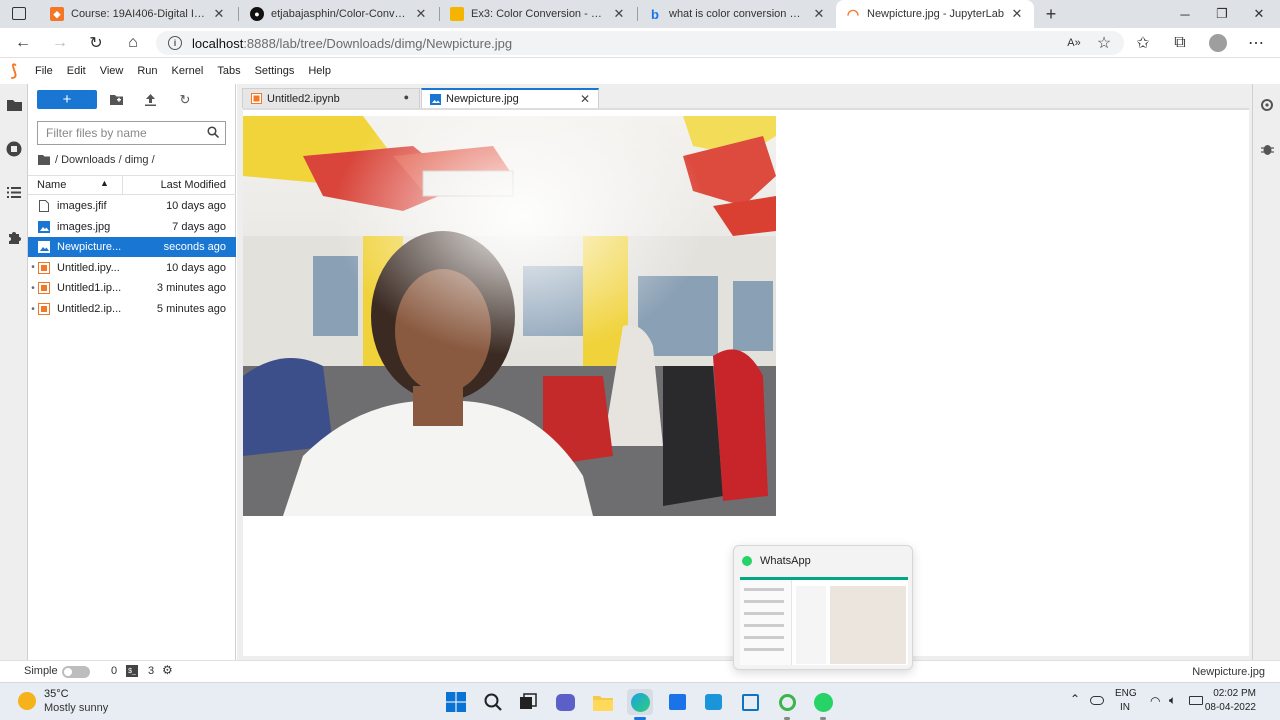  What do you see at coordinates (132, 247) in the screenshot?
I see `file-row: Newpicture... seconds ago` at bounding box center [132, 247].